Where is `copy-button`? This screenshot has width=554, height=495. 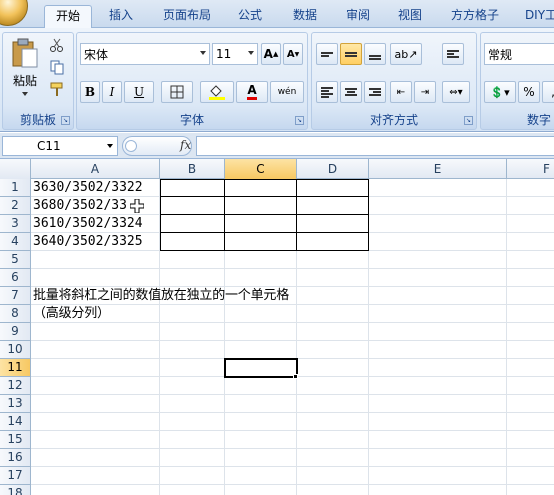
copy-button is located at coordinates (58, 68).